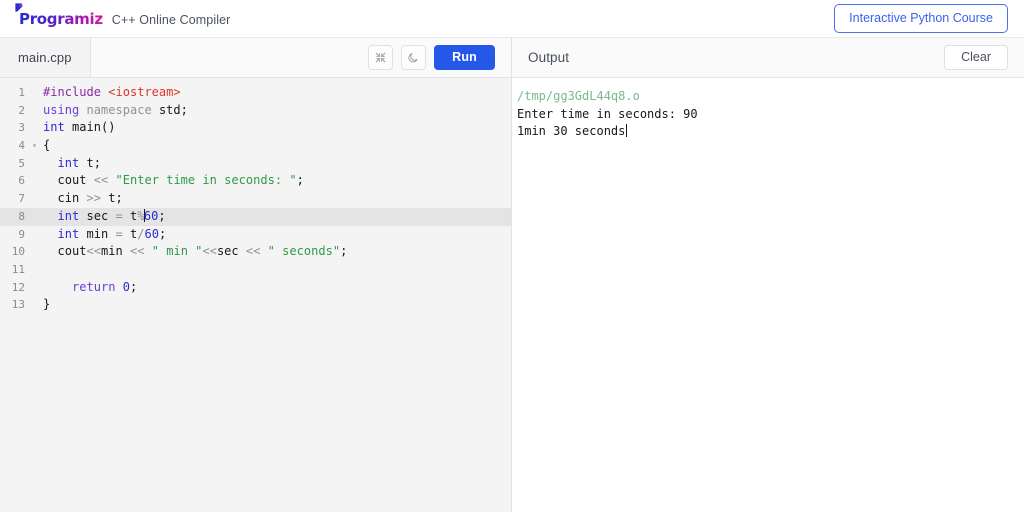  Describe the element at coordinates (18, 252) in the screenshot. I see `line-number: 10` at that location.